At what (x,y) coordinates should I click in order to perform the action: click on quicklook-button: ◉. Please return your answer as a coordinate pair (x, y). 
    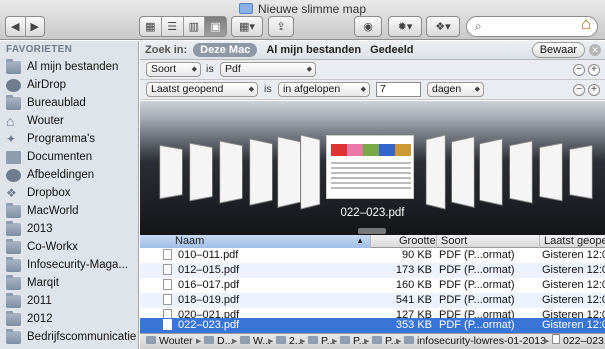
    Looking at the image, I should click on (368, 26).